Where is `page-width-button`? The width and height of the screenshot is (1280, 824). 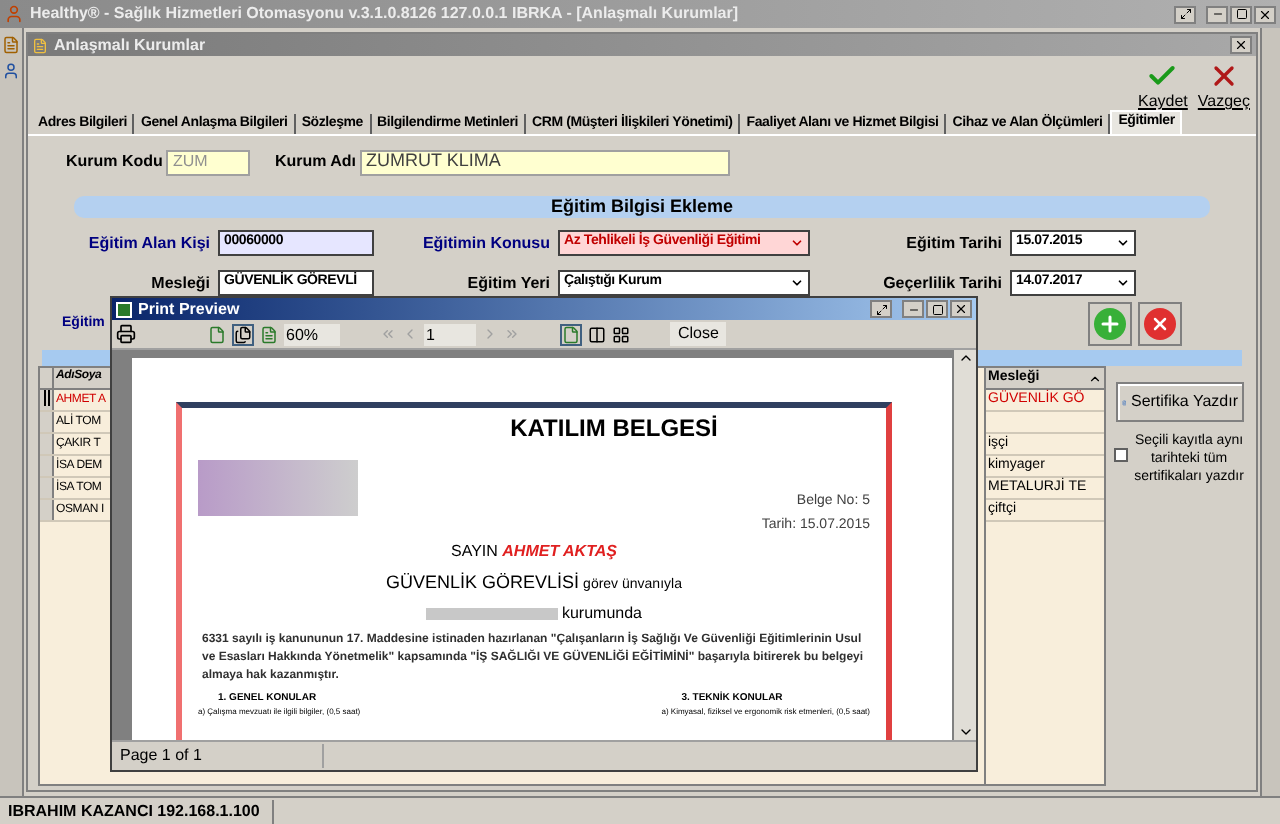 page-width-button is located at coordinates (269, 334).